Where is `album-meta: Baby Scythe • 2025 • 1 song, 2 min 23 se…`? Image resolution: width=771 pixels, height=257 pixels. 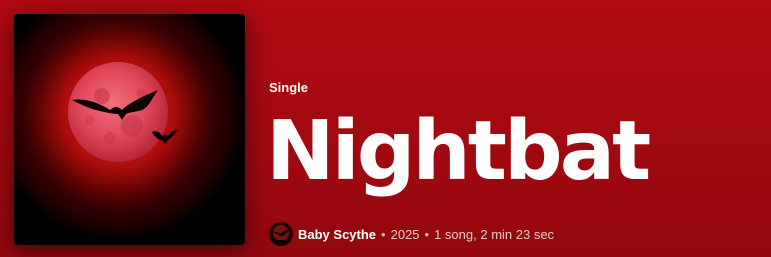 album-meta: Baby Scythe • 2025 • 1 song, 2 min 23 se… is located at coordinates (411, 234).